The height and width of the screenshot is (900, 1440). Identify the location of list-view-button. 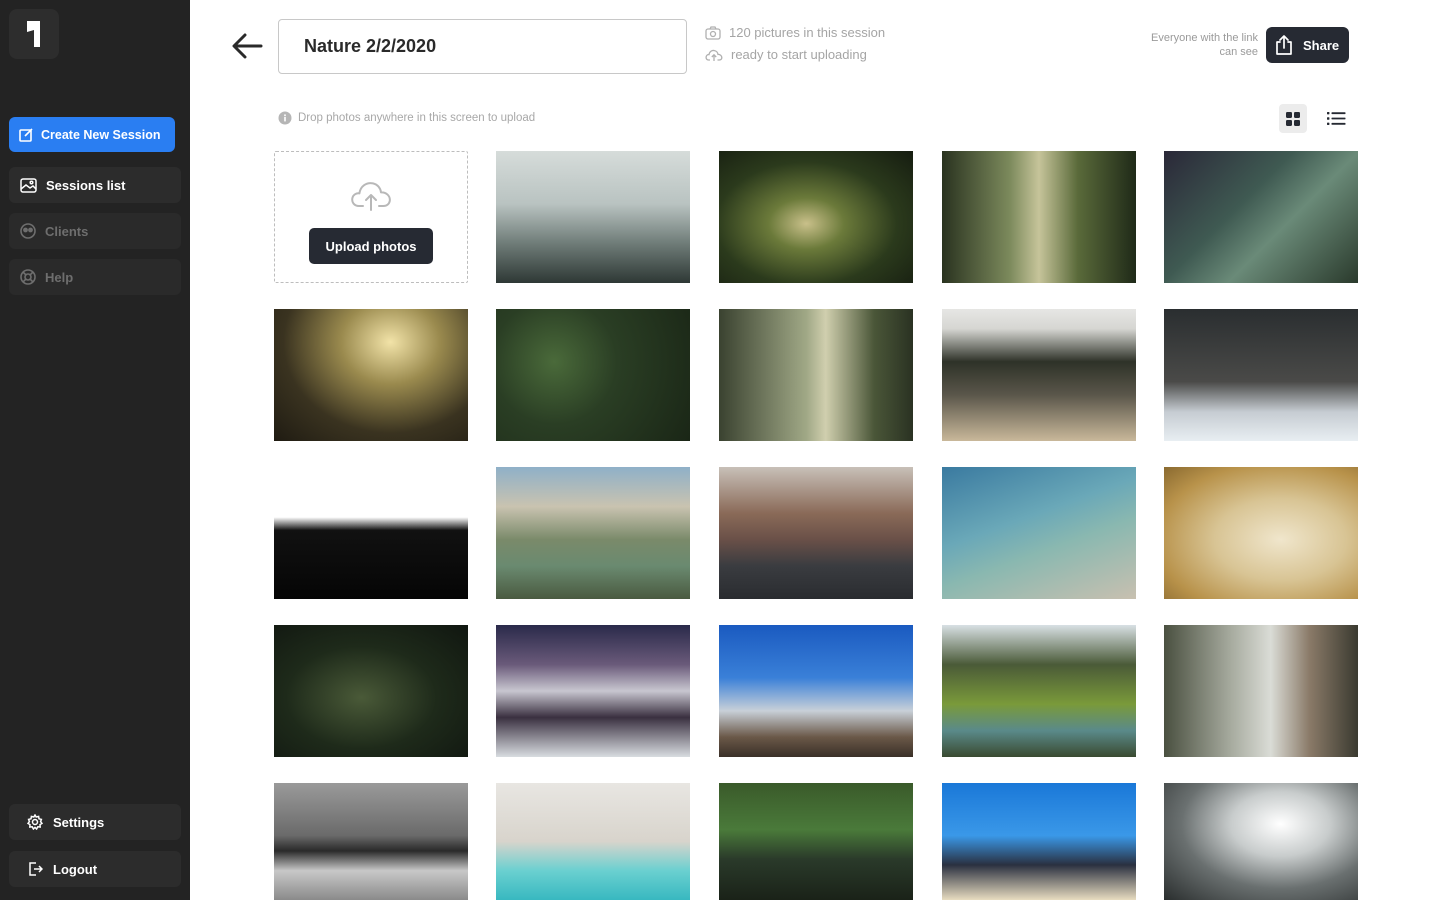
(1336, 118).